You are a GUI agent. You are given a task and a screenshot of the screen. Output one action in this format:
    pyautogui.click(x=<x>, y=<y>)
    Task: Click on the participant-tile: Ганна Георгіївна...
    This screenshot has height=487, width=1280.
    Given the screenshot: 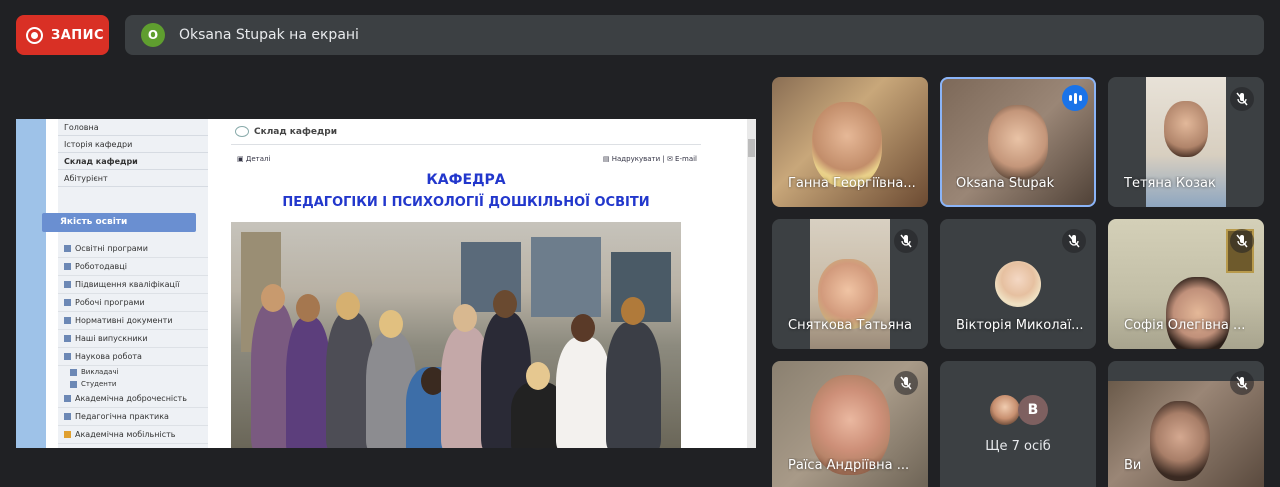 What is the action you would take?
    pyautogui.click(x=850, y=142)
    